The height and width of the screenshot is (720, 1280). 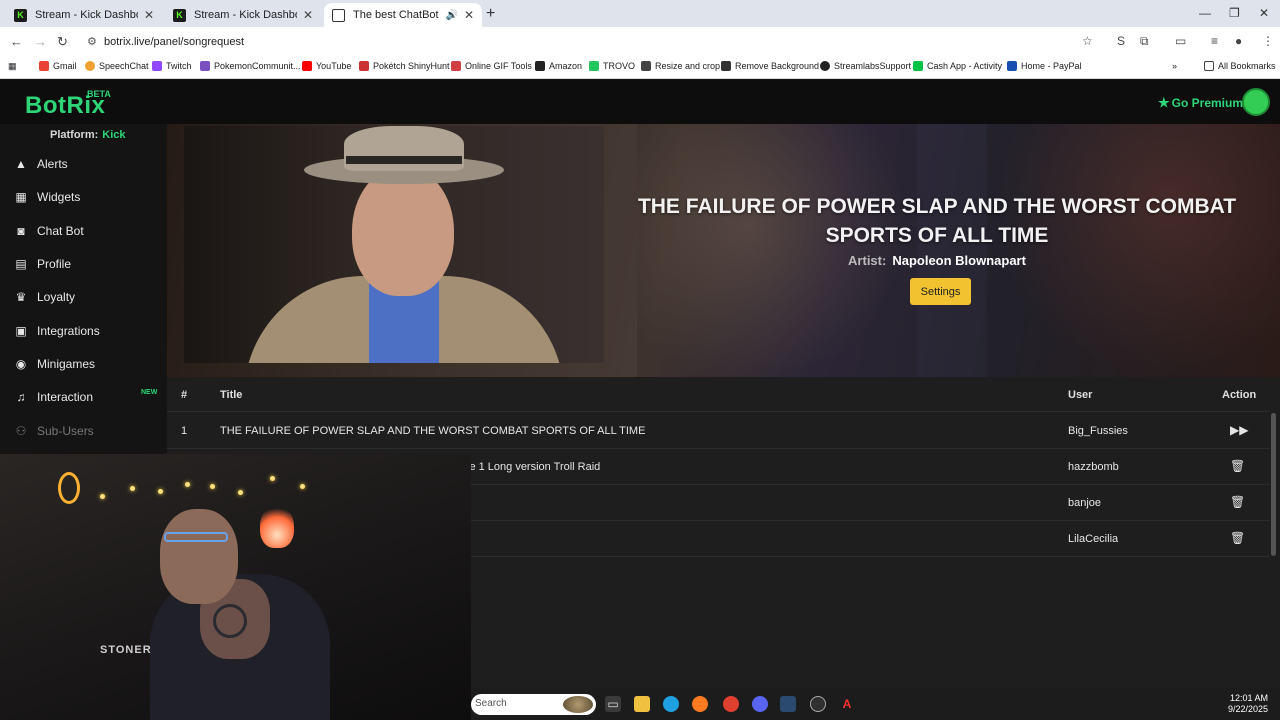 I want to click on apps-icon: ▦, so click(x=12, y=66).